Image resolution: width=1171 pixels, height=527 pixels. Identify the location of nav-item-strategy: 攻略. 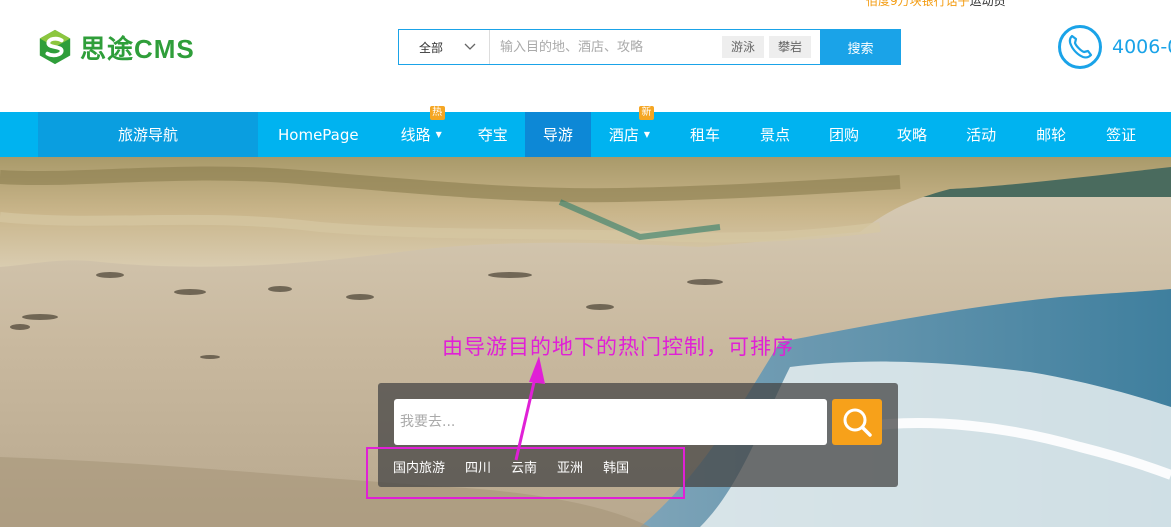
(912, 134).